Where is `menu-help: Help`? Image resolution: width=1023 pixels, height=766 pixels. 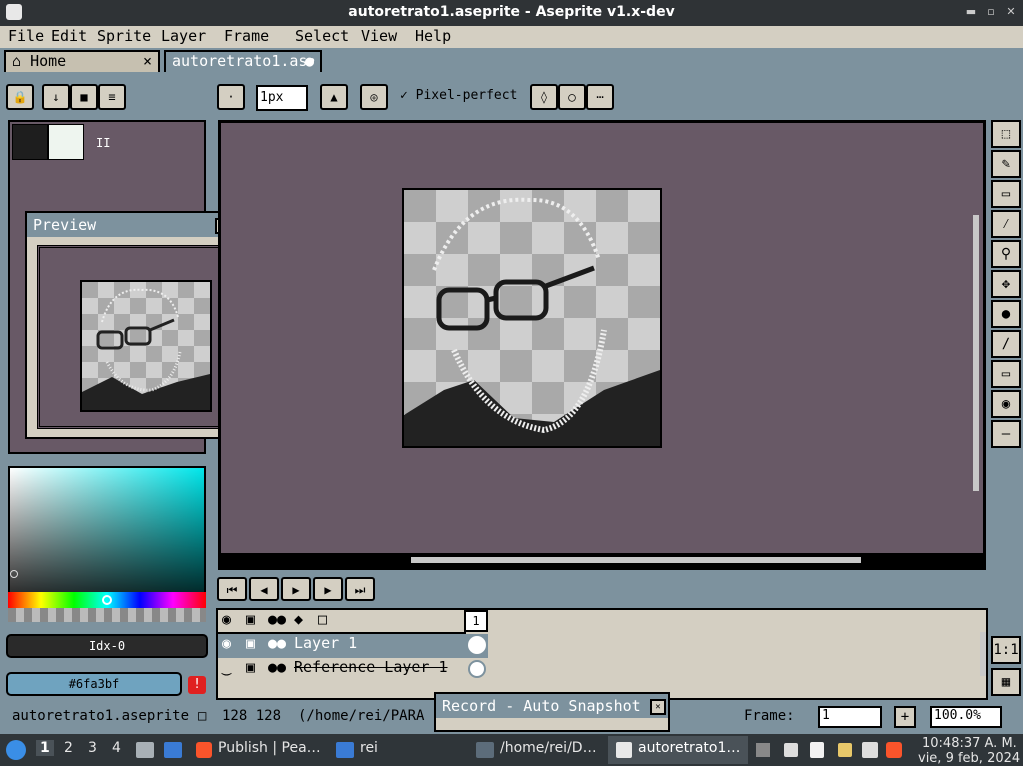
menu-help: Help is located at coordinates (433, 36).